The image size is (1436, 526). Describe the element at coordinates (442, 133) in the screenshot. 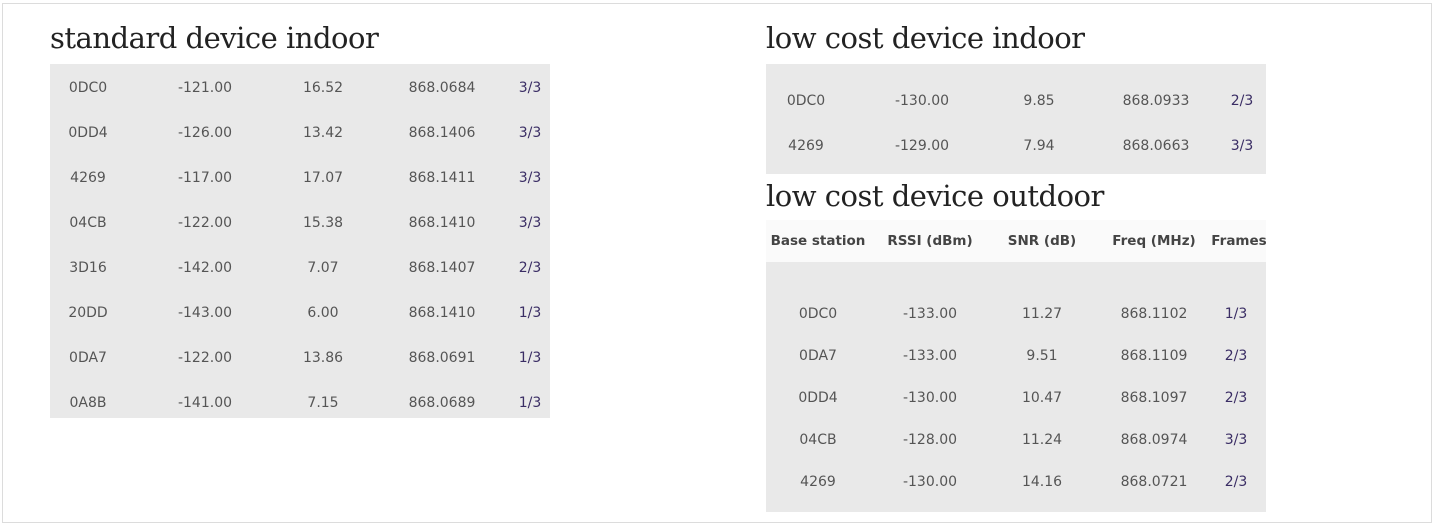

I see `cell-freq: 868.1406` at that location.